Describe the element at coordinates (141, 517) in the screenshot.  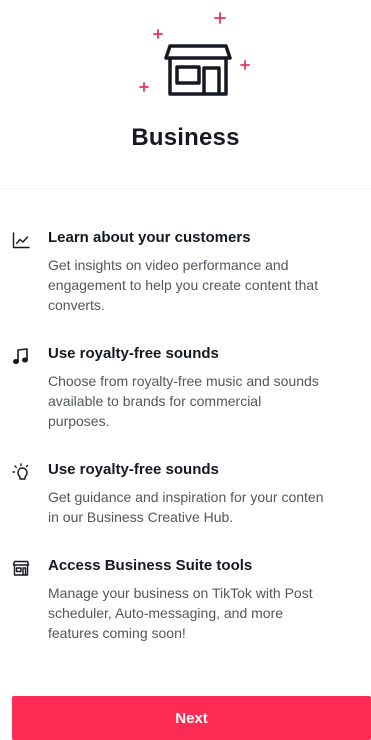
I see `description-line: in our Business Creative Hub.` at that location.